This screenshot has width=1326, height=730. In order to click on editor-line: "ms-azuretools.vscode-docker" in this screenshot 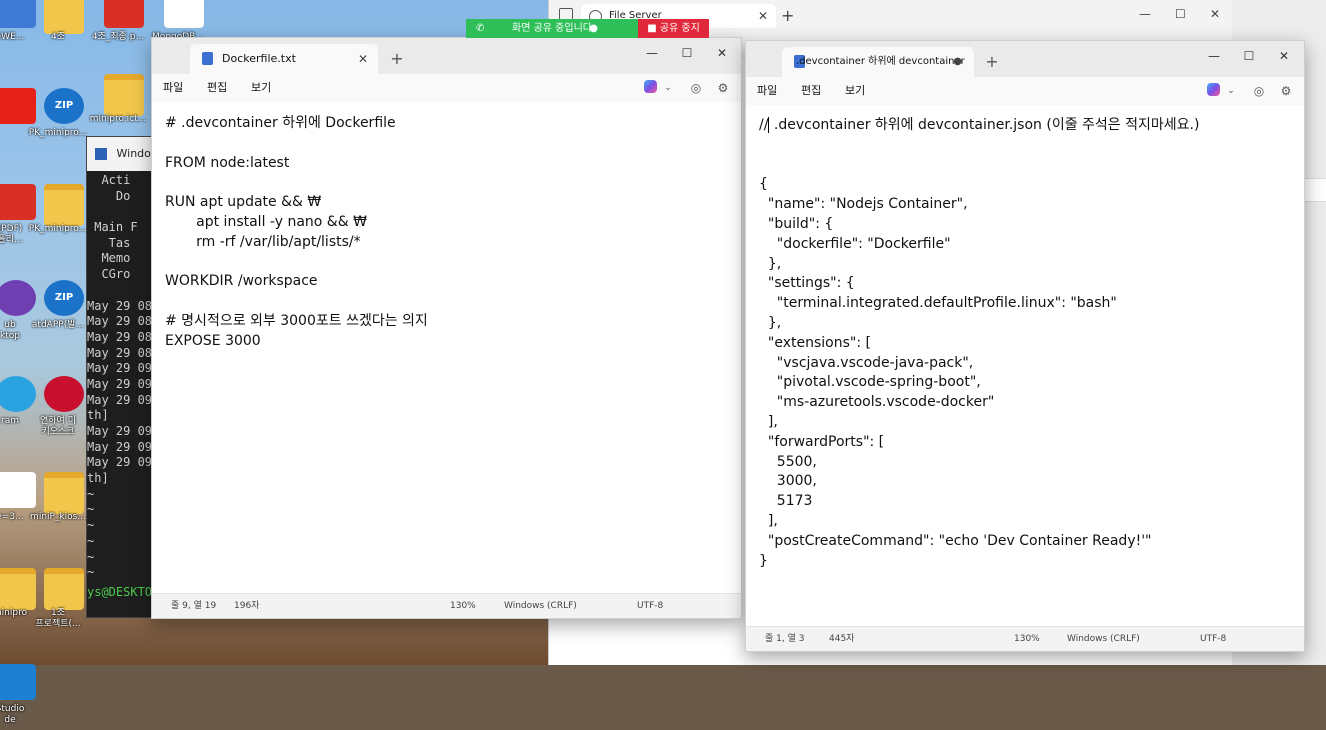, I will do `click(877, 402)`.